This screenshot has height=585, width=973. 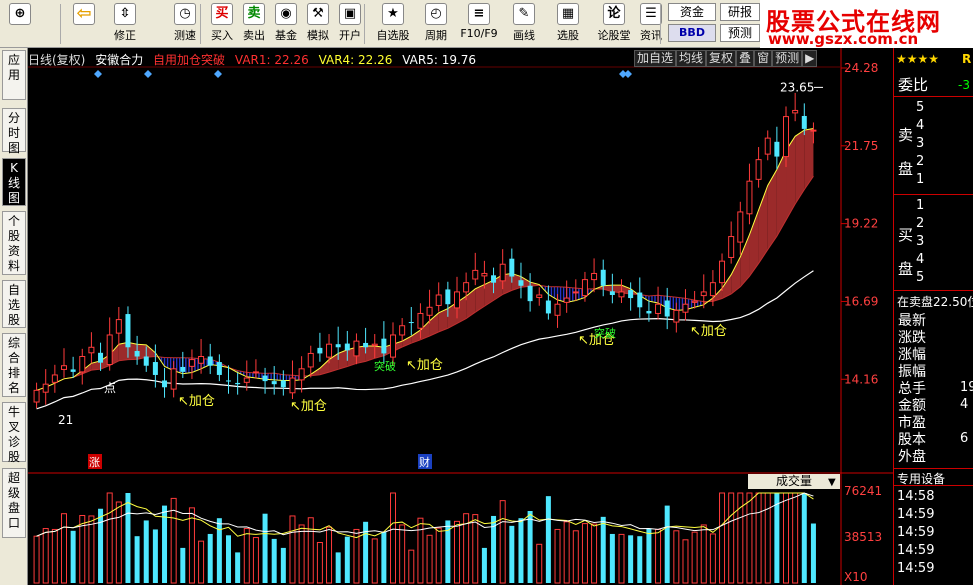 What do you see at coordinates (920, 223) in the screenshot?
I see `buy-level: 2` at bounding box center [920, 223].